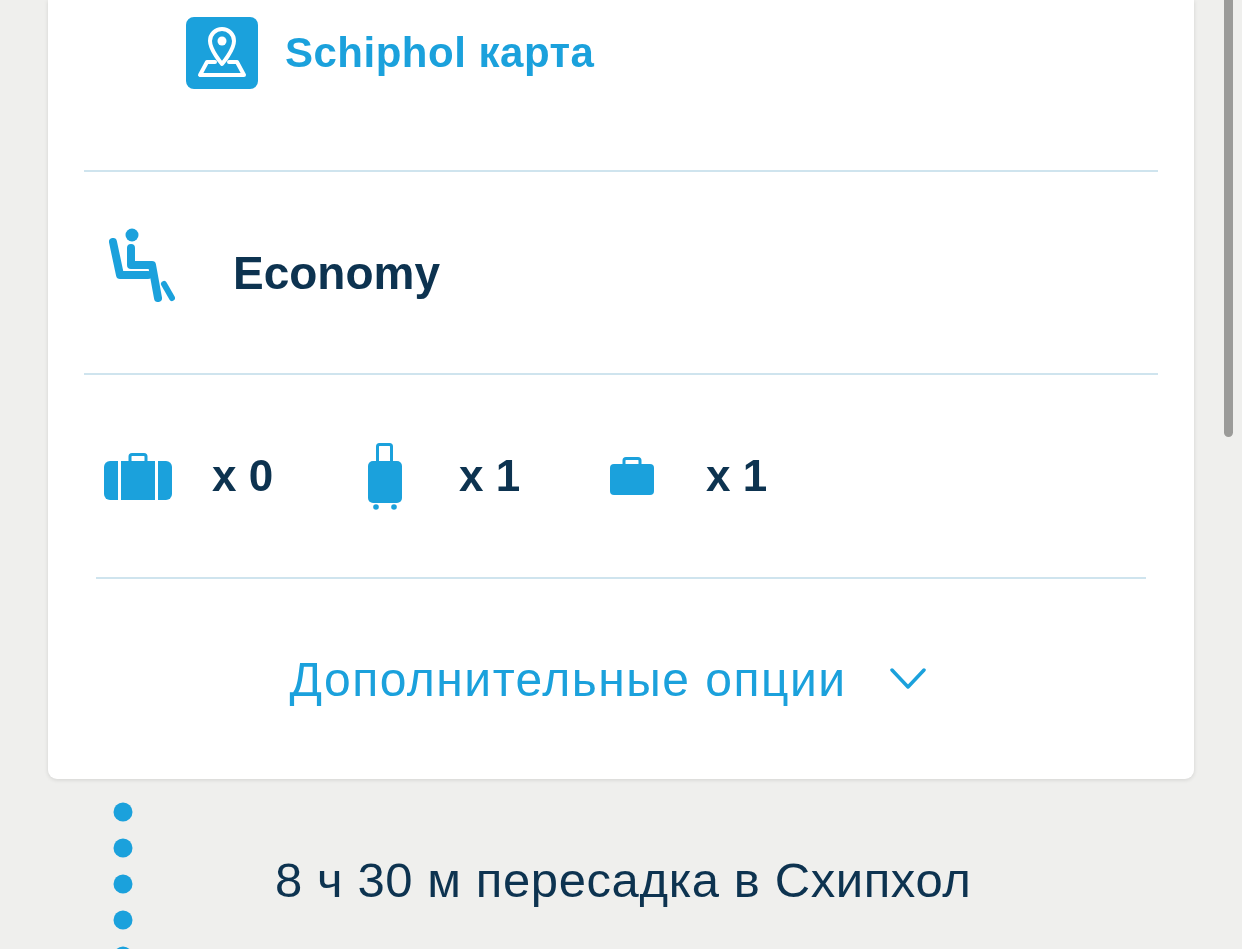  What do you see at coordinates (440, 53) in the screenshot?
I see `map-link: Schiphol карта` at bounding box center [440, 53].